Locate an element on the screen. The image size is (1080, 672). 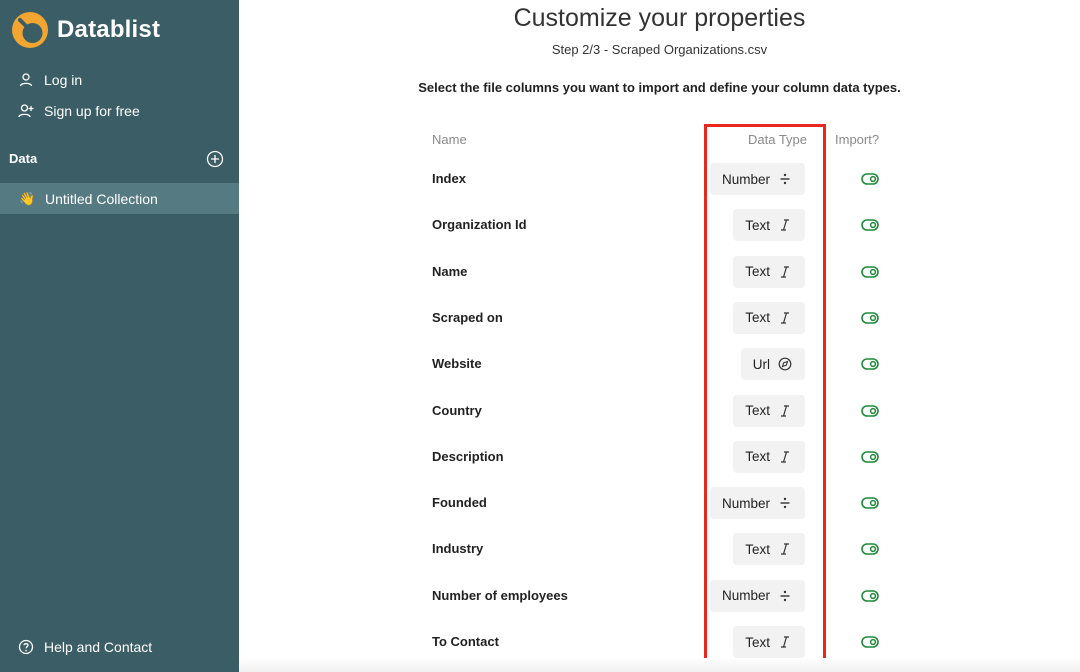
user-plus-icon is located at coordinates (26, 111).